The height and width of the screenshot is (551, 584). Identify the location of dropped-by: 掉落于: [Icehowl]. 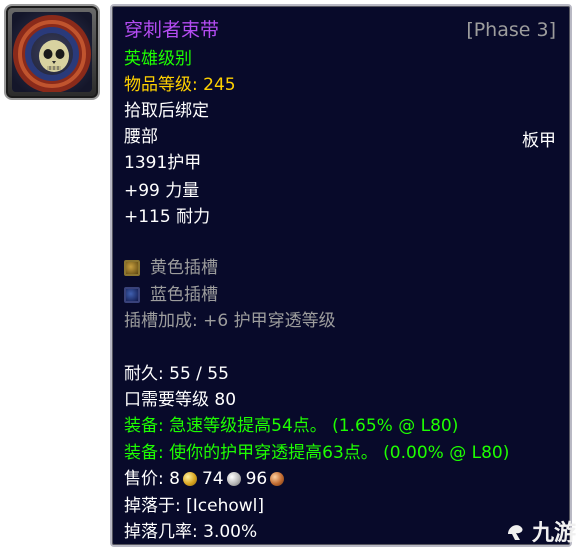
(194, 506).